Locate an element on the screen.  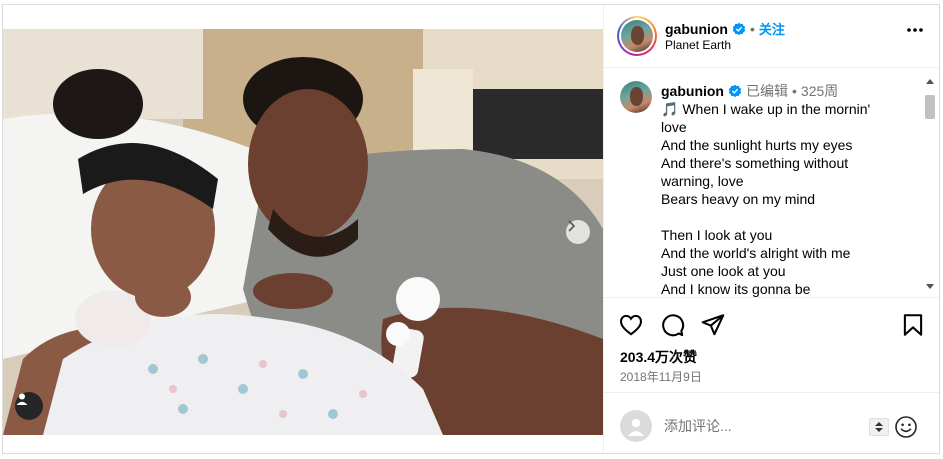
post-header: gabunion • 关注 Planet Earth is located at coordinates (771, 36).